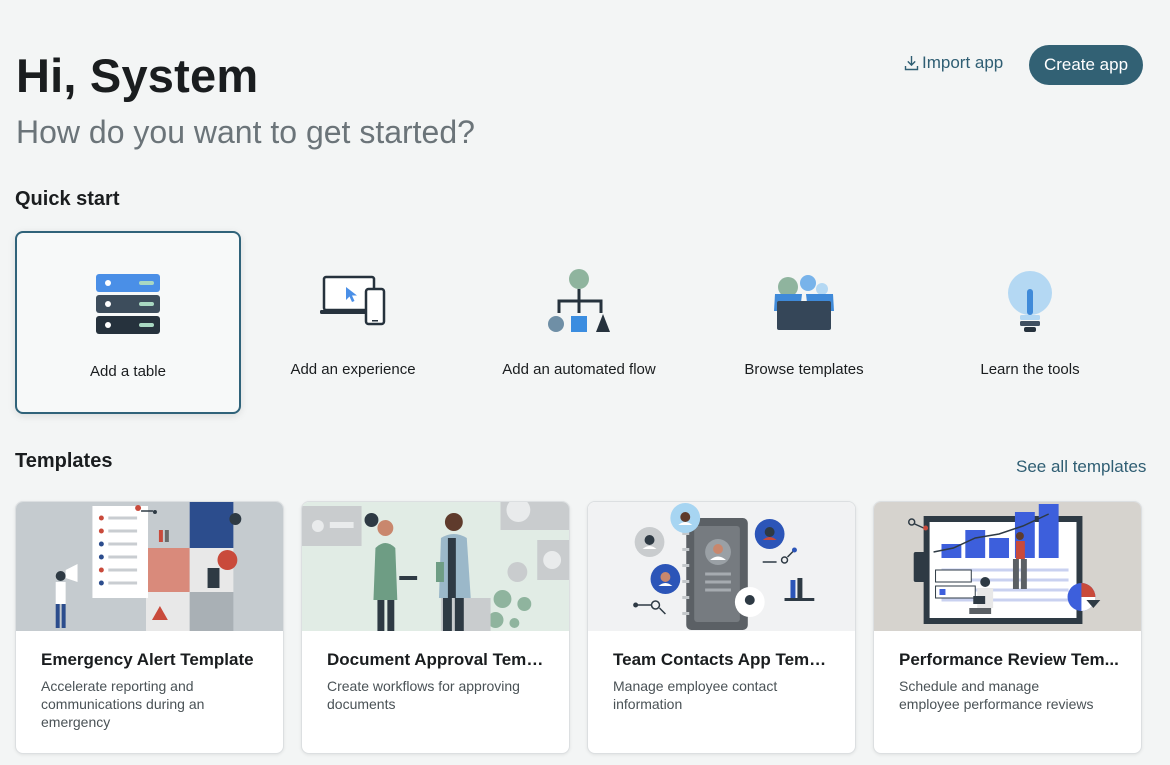  Describe the element at coordinates (128, 304) in the screenshot. I see `table-icon` at that location.